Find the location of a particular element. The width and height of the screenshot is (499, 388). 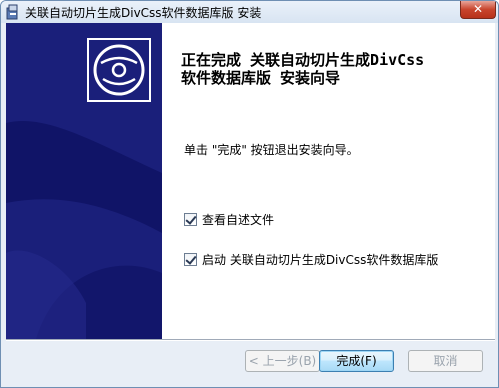

window-title: 关联自动切片生成DivCss软件数据库版 安装 is located at coordinates (143, 13).